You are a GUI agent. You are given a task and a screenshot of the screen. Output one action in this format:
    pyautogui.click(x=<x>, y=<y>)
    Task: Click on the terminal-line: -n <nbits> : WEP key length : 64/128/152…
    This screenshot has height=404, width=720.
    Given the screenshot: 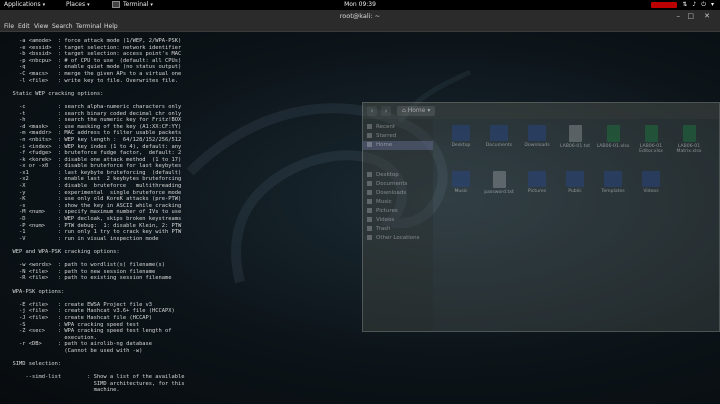 What is the action you would take?
    pyautogui.click(x=100, y=139)
    